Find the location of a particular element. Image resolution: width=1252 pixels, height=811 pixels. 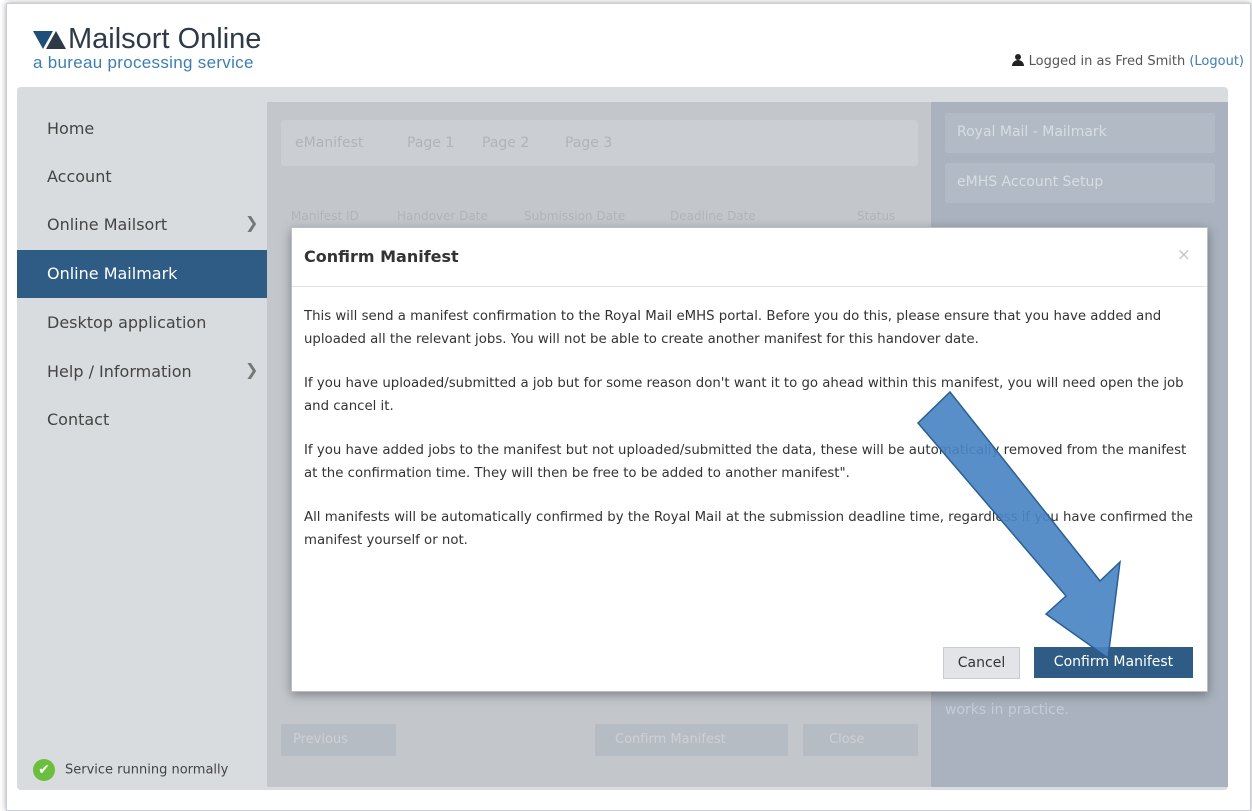

tab-emanifest: eManifest is located at coordinates (329, 143).